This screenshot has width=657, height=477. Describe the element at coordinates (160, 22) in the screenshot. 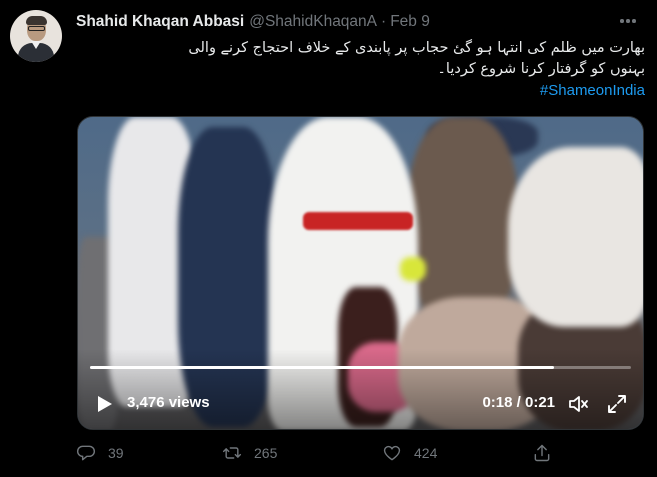

I see `author-name: Shahid Khaqan Abbasi` at that location.